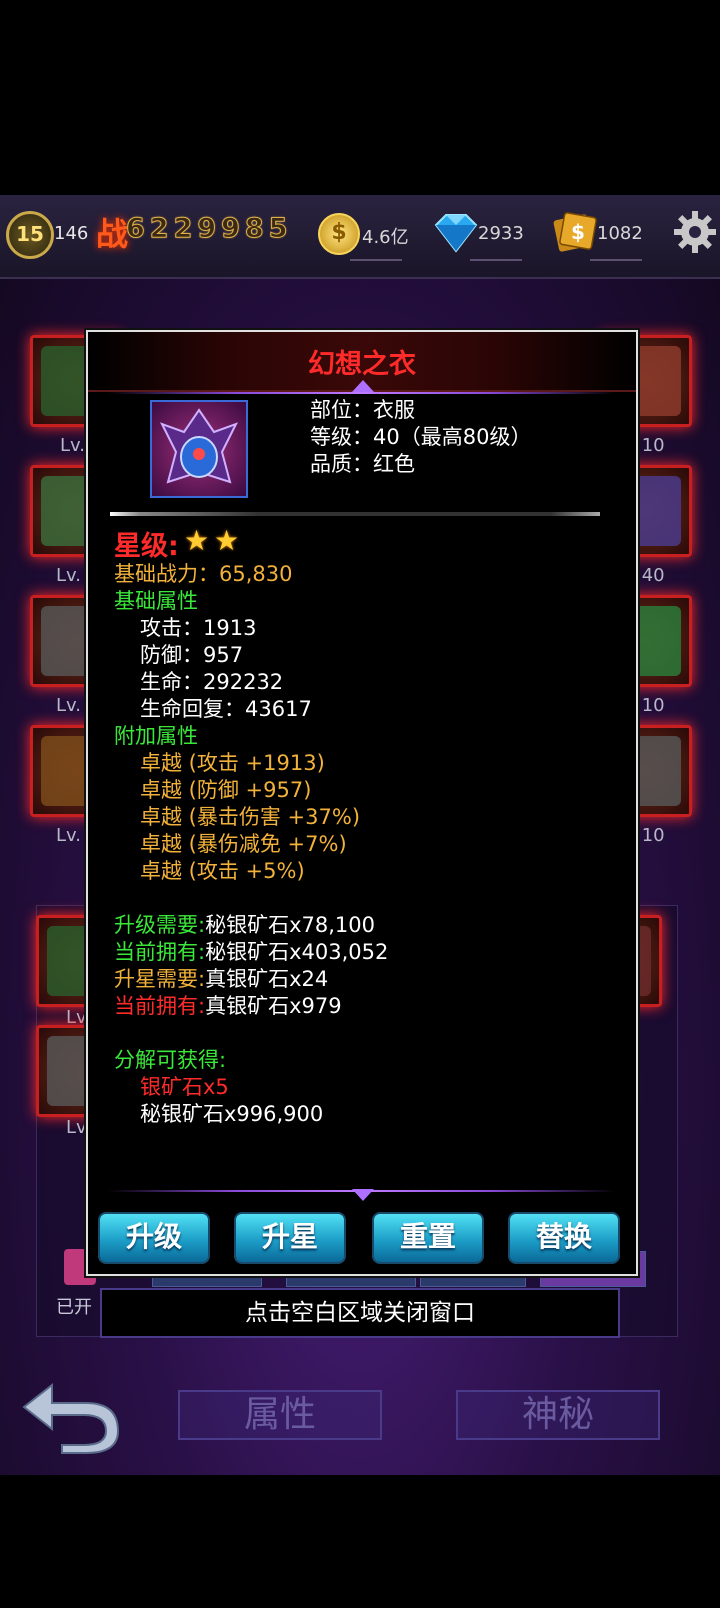 This screenshot has height=1608, width=720. What do you see at coordinates (360, 1313) in the screenshot?
I see `close-window-hint: 点击空白区域关闭窗口` at bounding box center [360, 1313].